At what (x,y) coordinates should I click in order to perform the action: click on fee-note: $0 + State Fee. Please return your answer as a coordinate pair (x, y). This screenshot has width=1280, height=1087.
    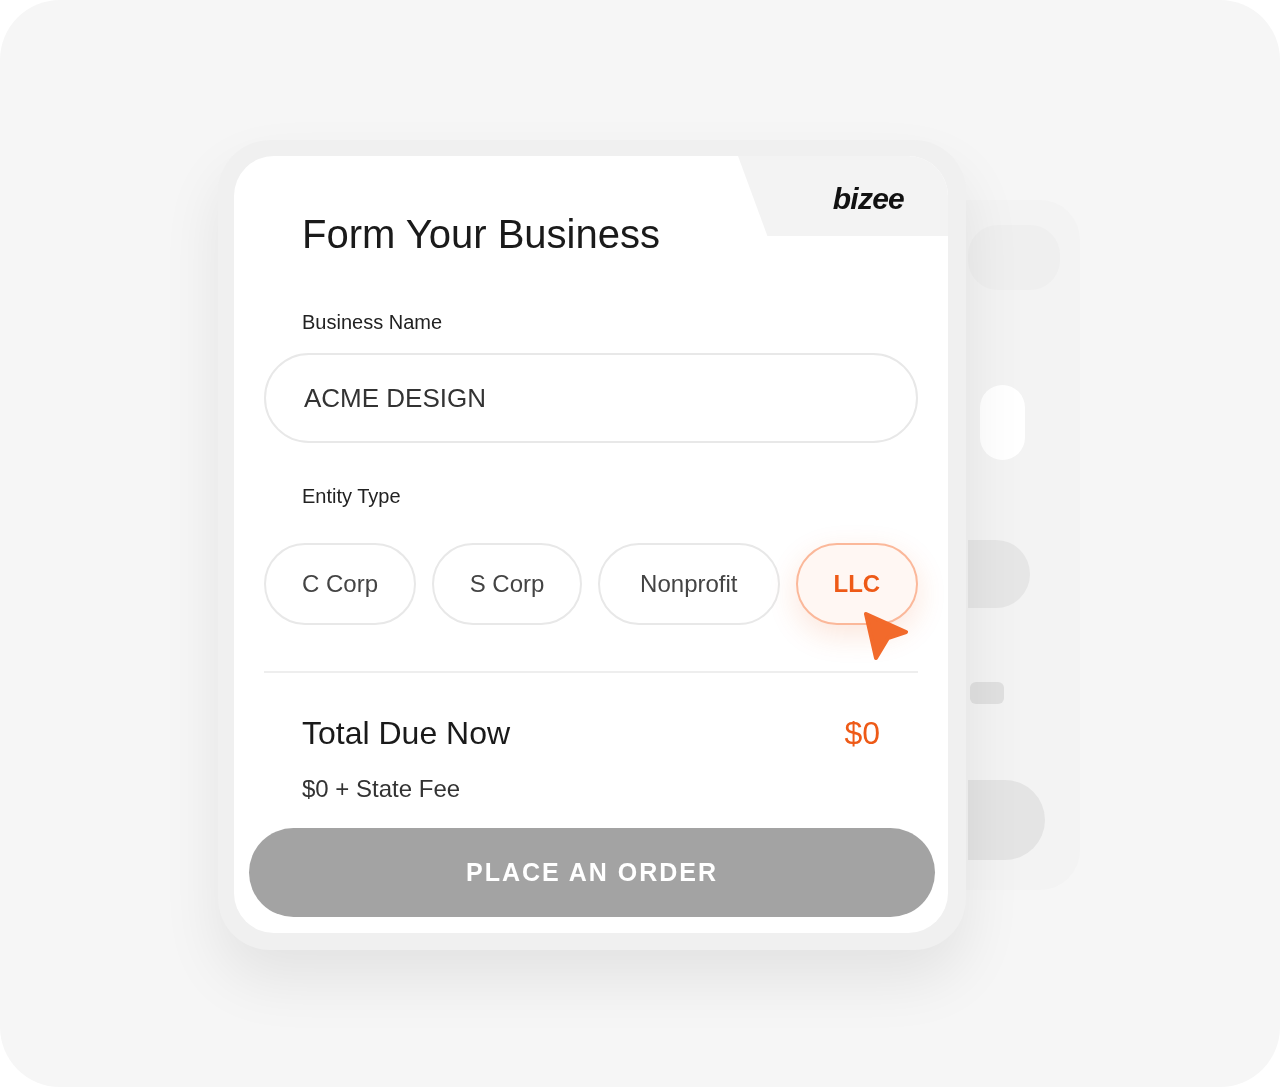
    Looking at the image, I should click on (381, 789).